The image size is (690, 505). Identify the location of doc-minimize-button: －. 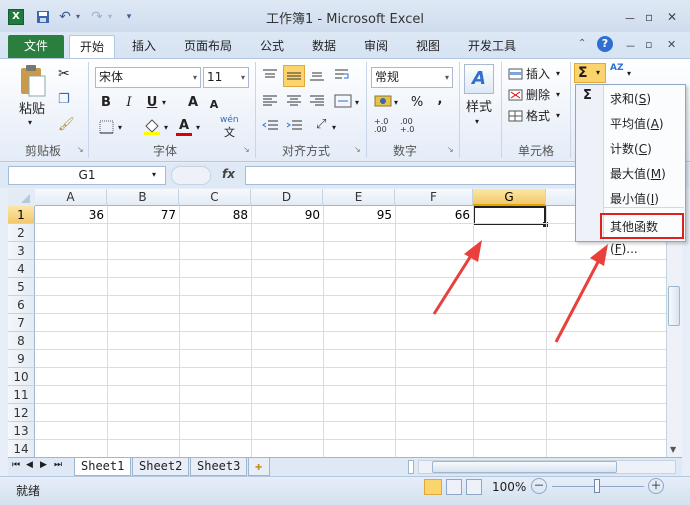
(630, 46).